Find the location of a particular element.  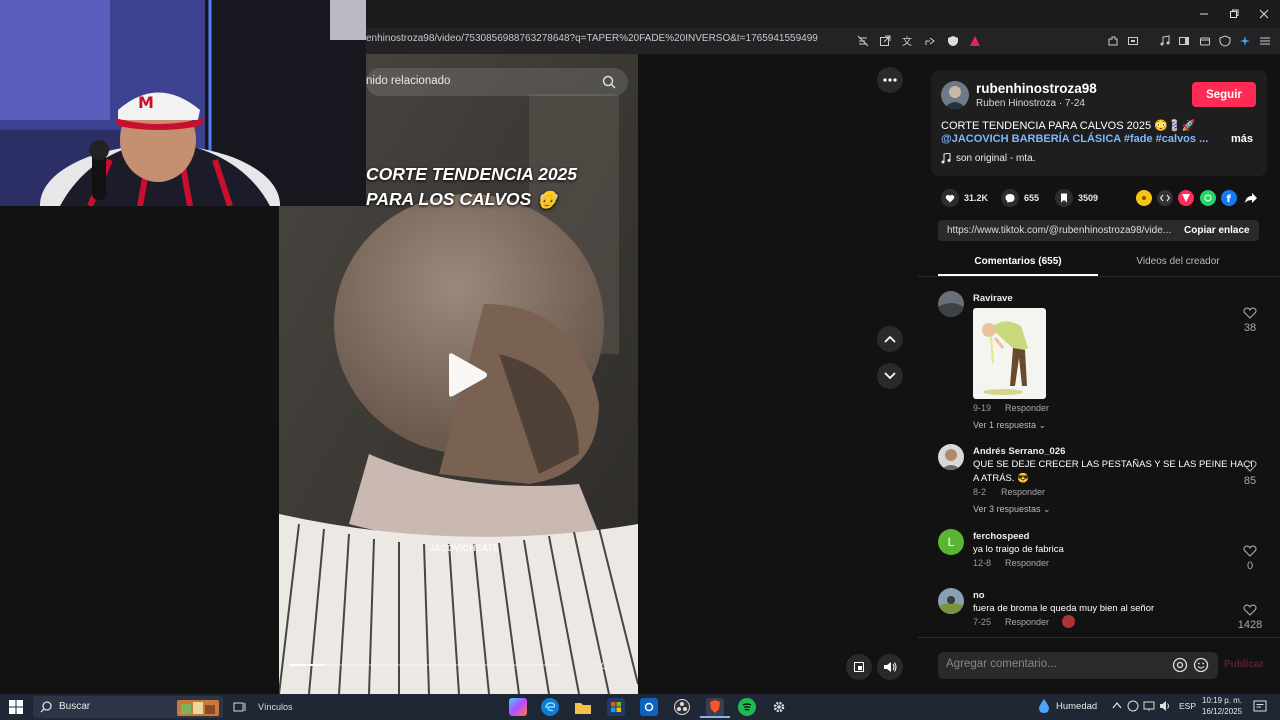

search-highlight-icon is located at coordinates (198, 707).